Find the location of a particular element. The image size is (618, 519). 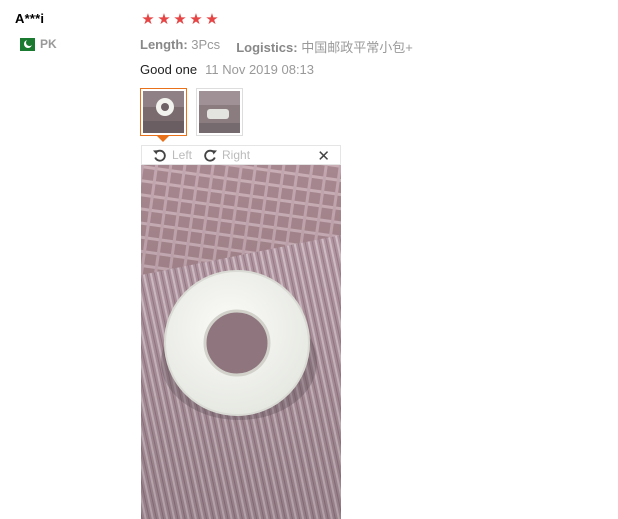

rotate-left-icon is located at coordinates (159, 155).